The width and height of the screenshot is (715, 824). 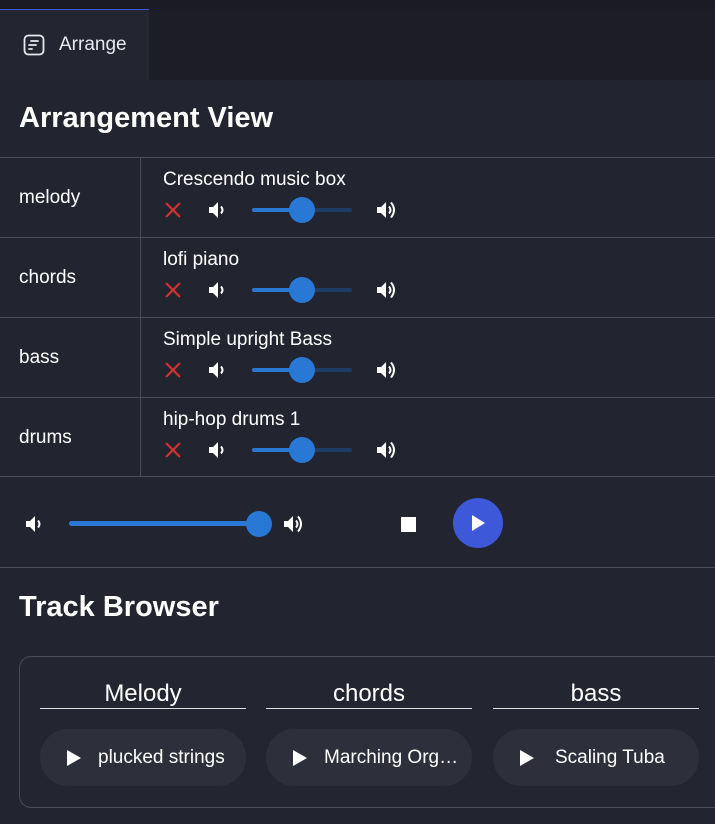 What do you see at coordinates (201, 259) in the screenshot?
I see `instrument-name: lofi piano` at bounding box center [201, 259].